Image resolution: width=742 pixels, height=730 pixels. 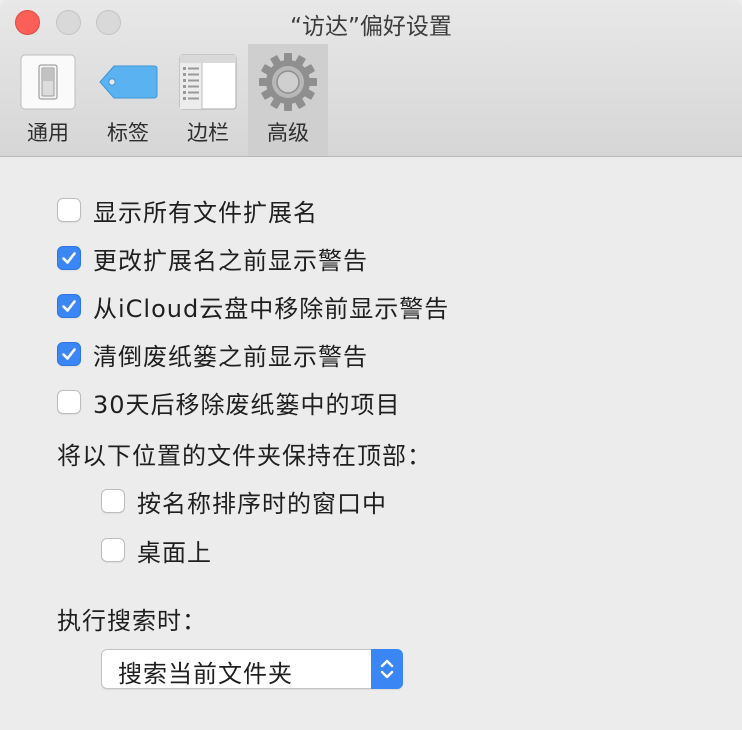 I want to click on option-remove-trash-30-days: 30天后移除废纸篓中的项目, so click(x=229, y=402).